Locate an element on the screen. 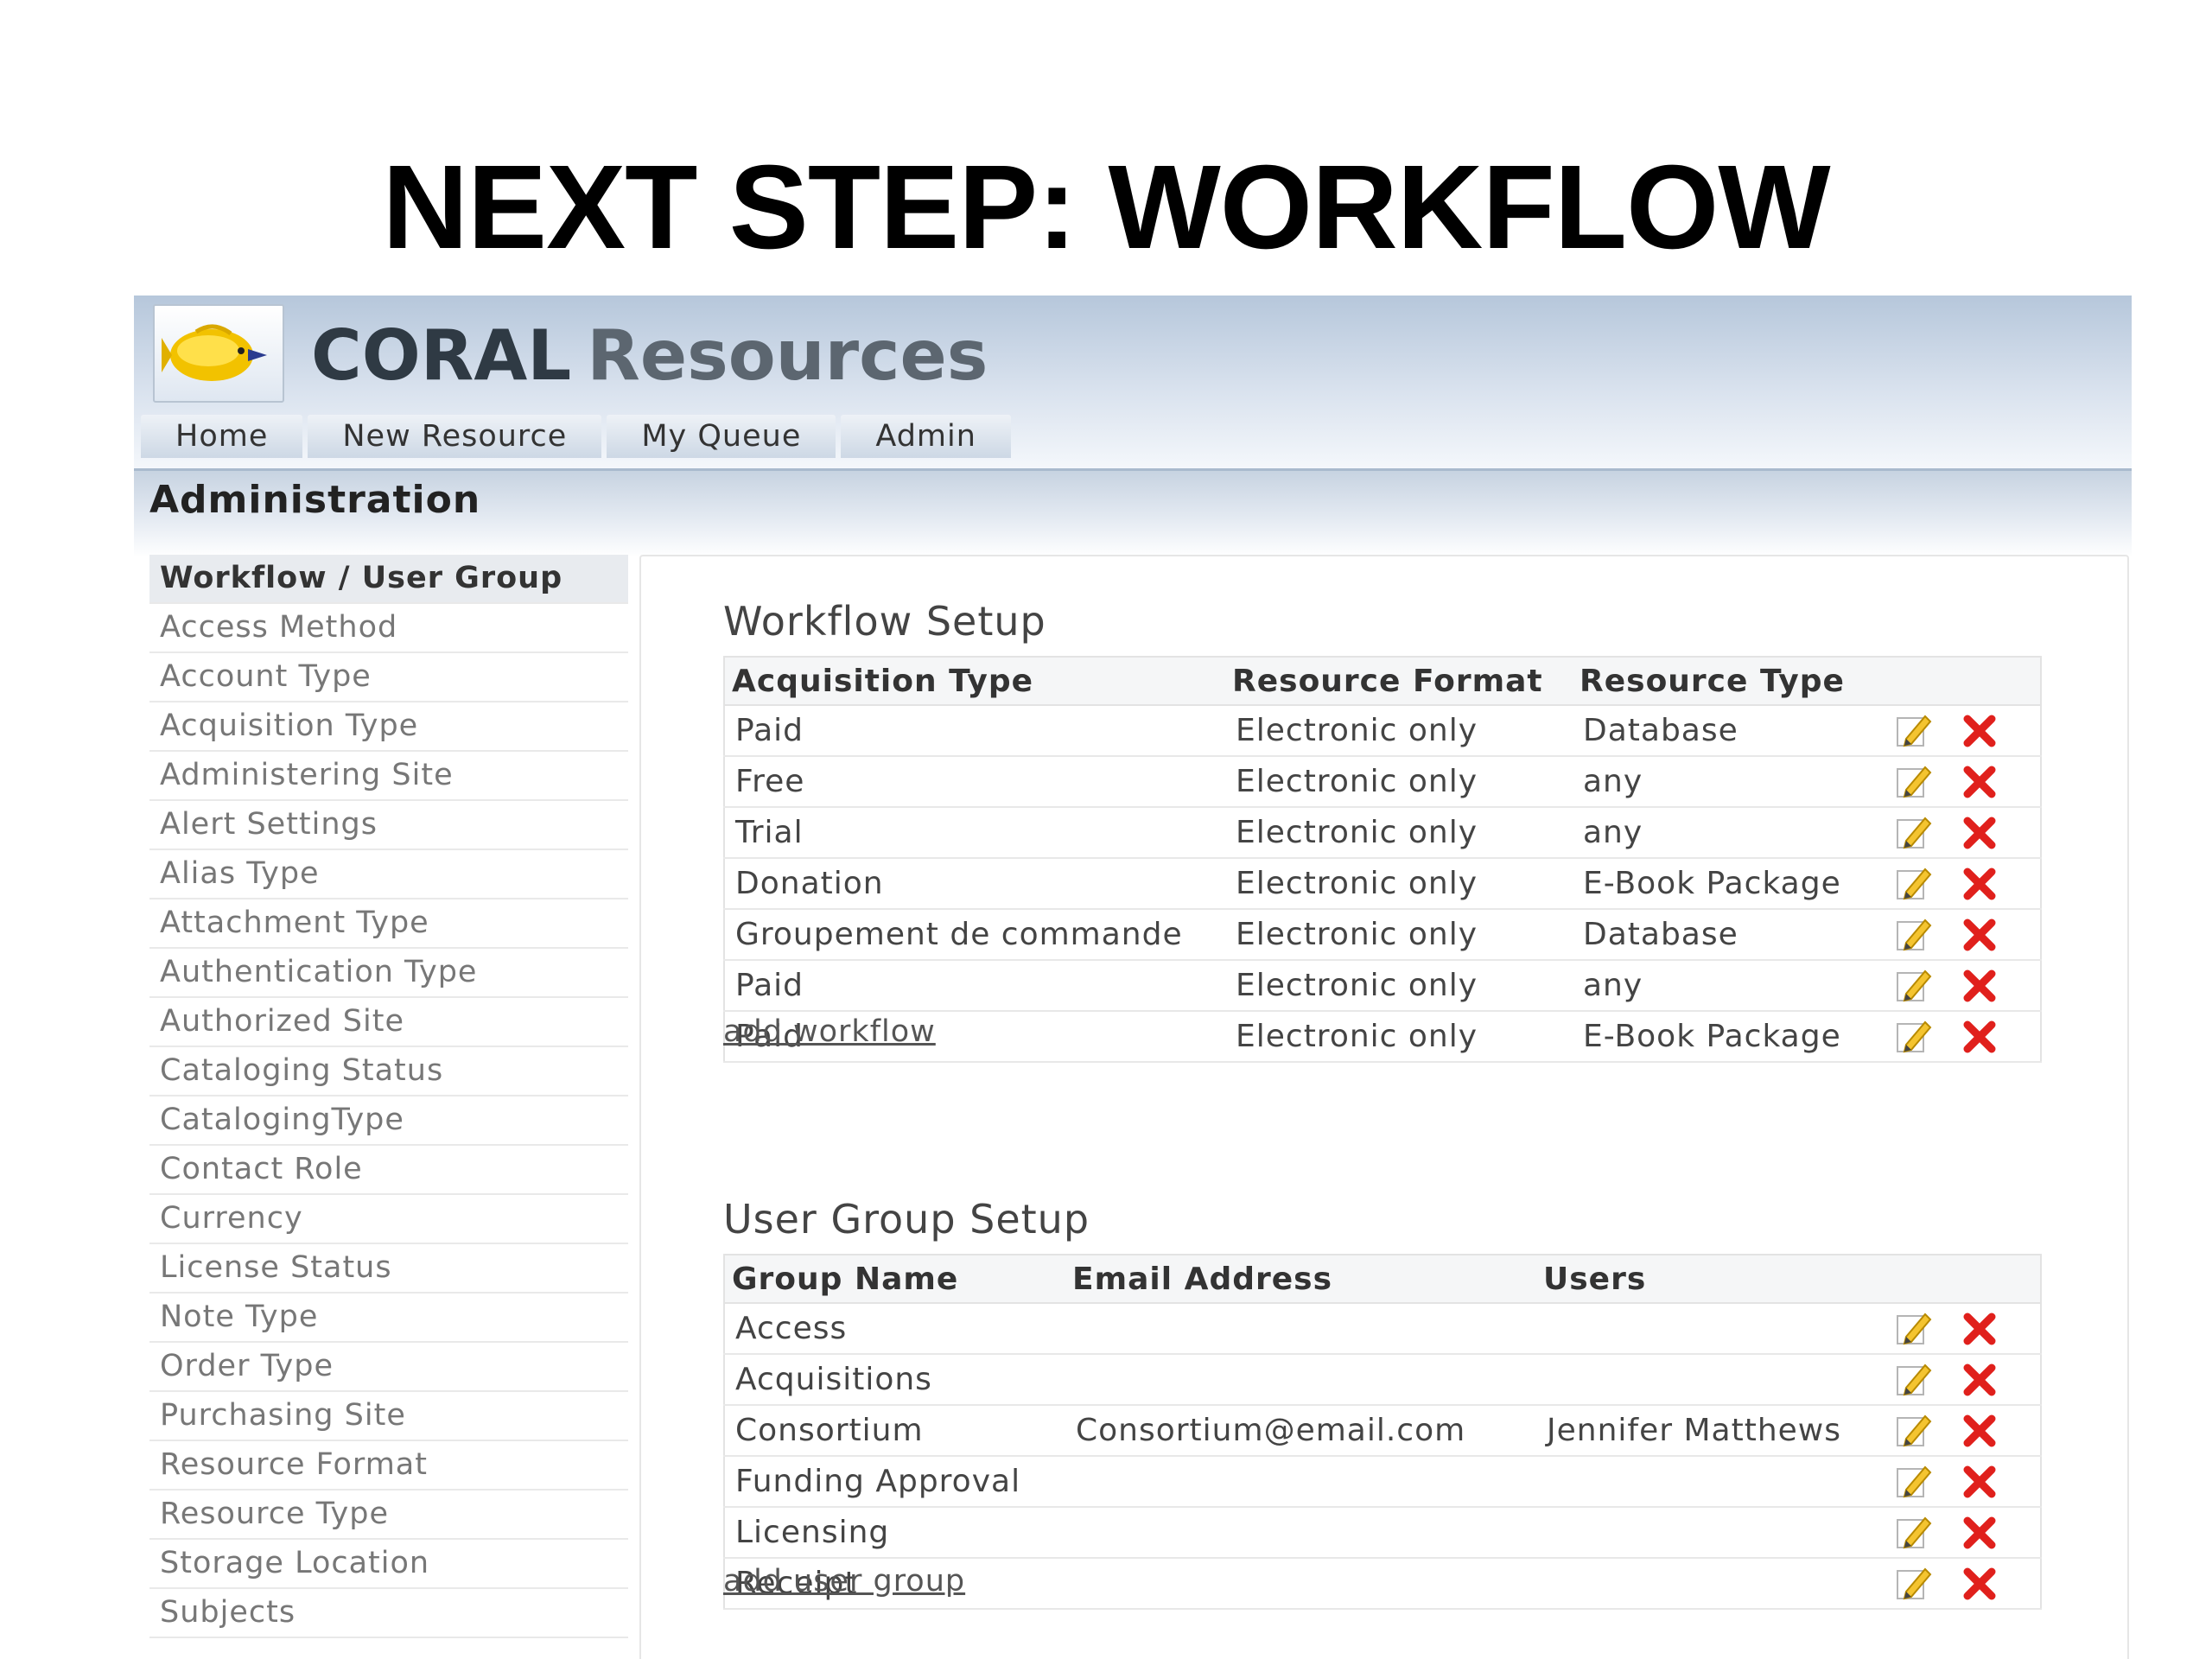 The height and width of the screenshot is (1659, 2212). sidebar-item-storage-location: Storage Location is located at coordinates (388, 1564).